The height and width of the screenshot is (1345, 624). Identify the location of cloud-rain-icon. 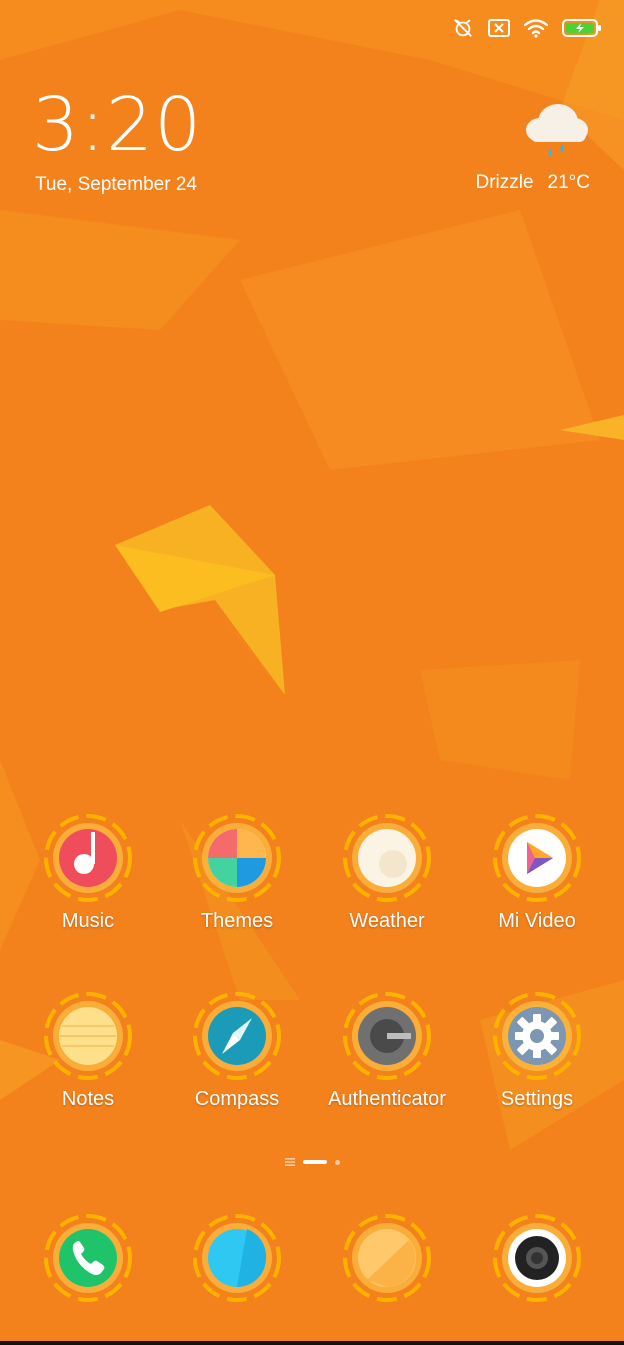
(557, 130).